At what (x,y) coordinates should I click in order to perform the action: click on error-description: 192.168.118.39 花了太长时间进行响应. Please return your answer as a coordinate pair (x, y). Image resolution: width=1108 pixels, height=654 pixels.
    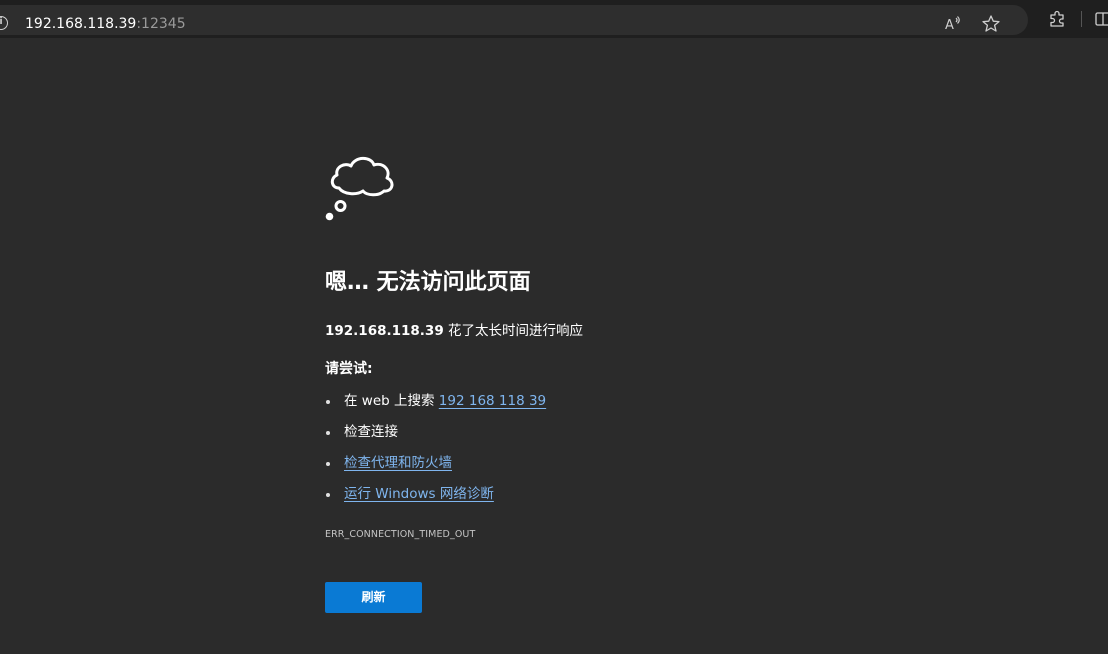
    Looking at the image, I should click on (454, 331).